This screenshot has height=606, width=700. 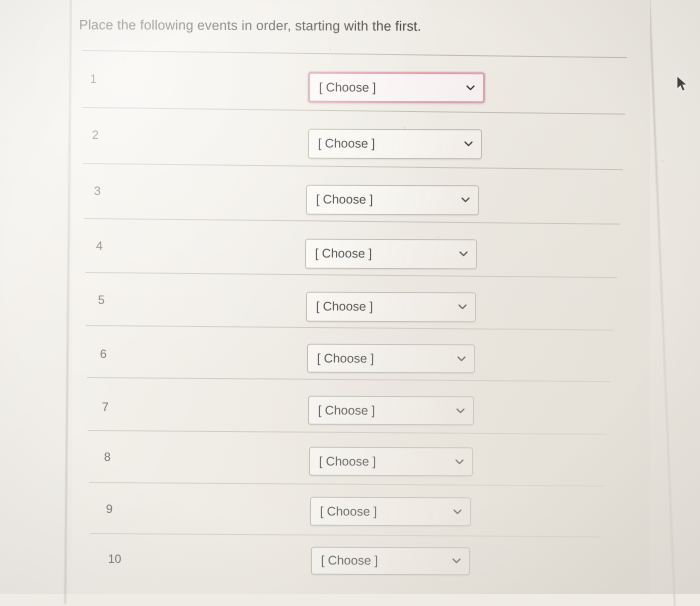 I want to click on row-number: 2, so click(x=95, y=135).